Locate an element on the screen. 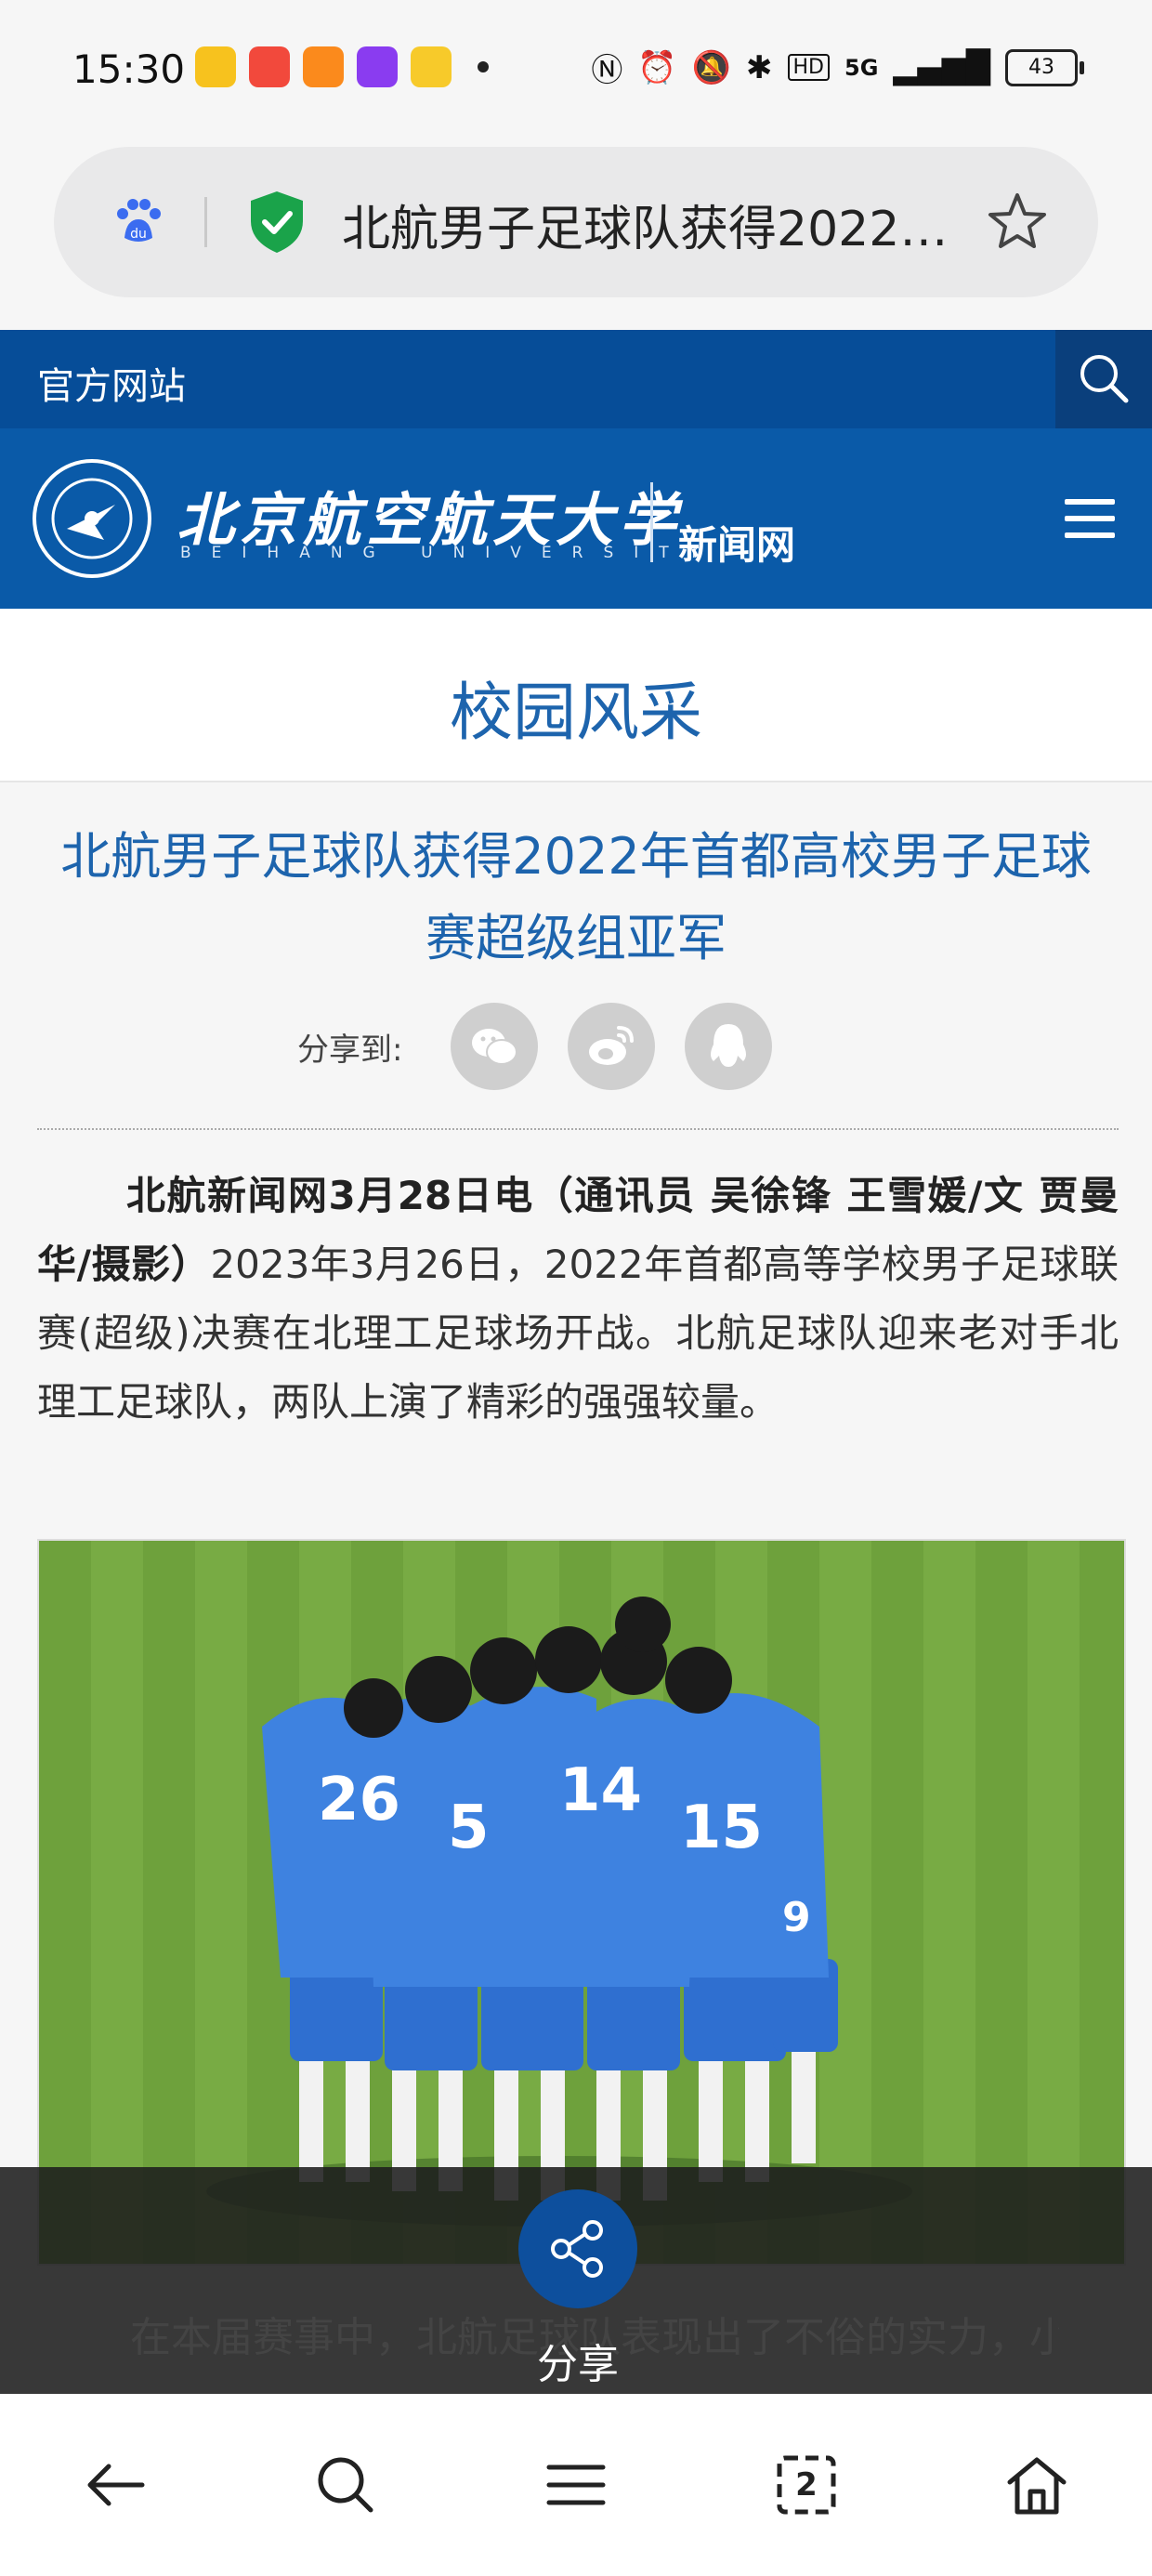 The image size is (1152, 2576). nfc-icon: Ⓝ is located at coordinates (607, 70).